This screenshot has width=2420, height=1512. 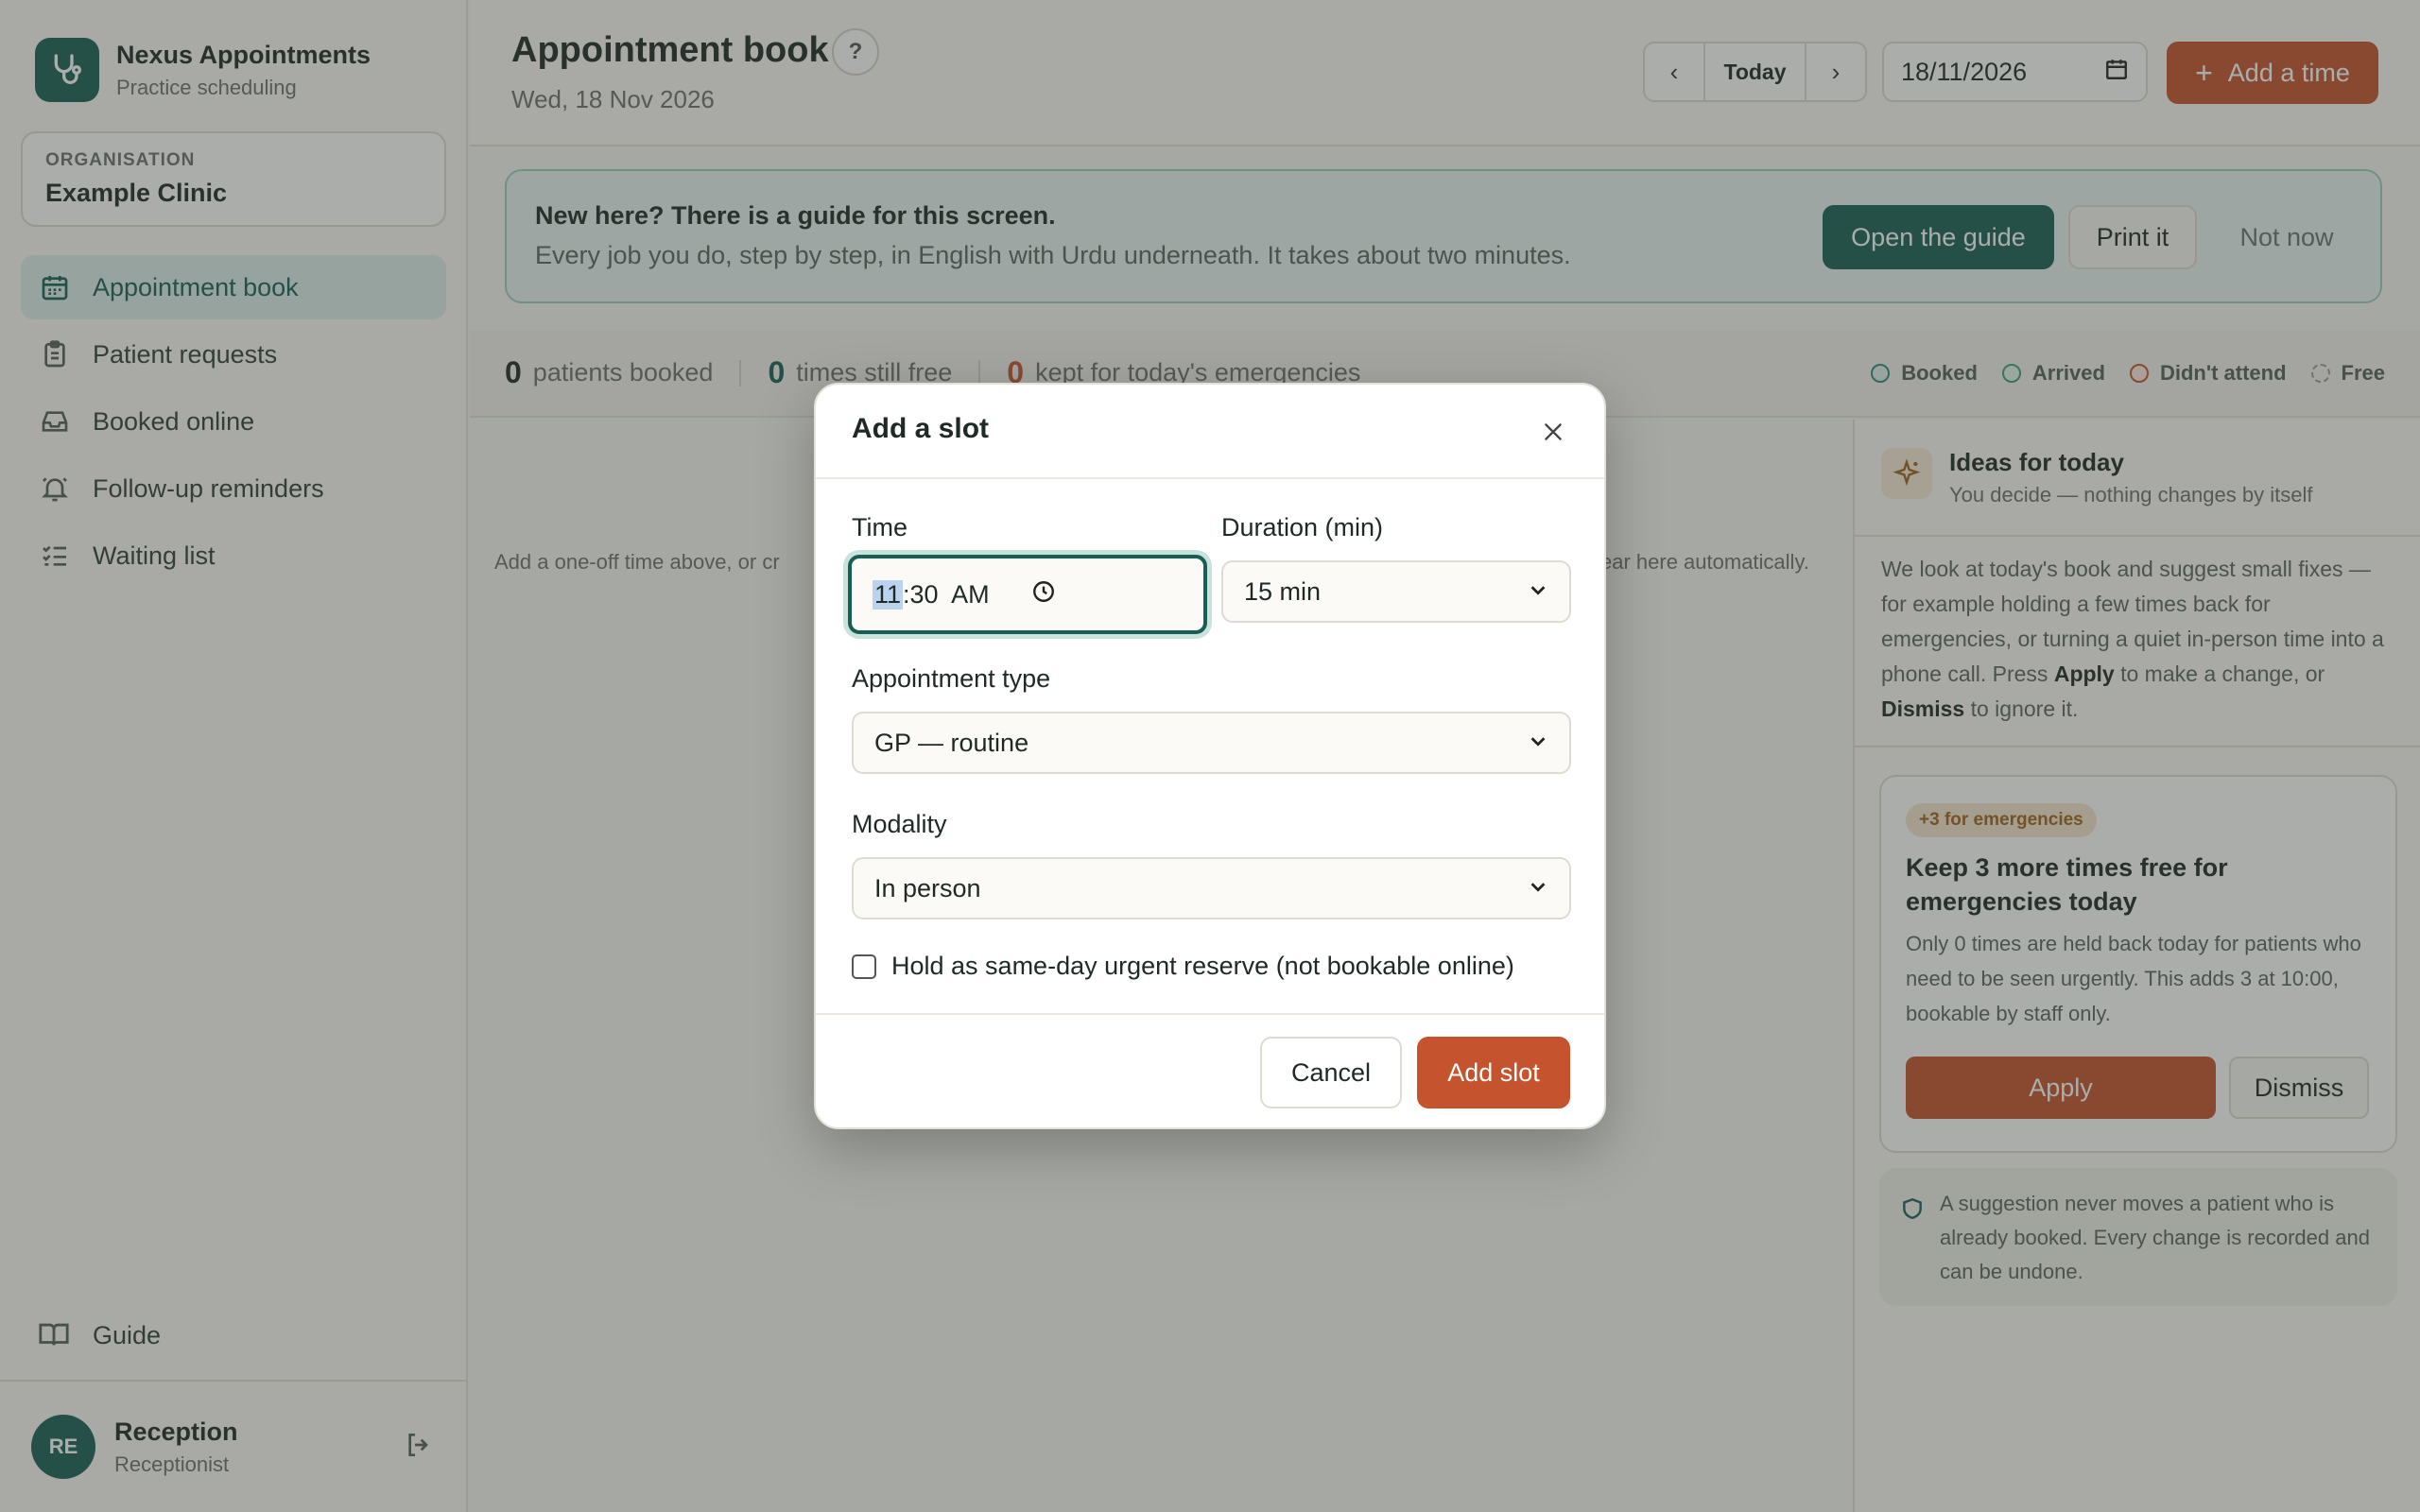 I want to click on duration-select: 15 min, so click(x=1396, y=591).